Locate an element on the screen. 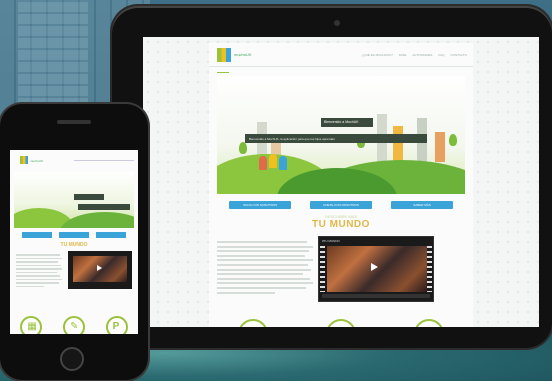 This screenshot has height=381, width=552. video-controls is located at coordinates (376, 296).